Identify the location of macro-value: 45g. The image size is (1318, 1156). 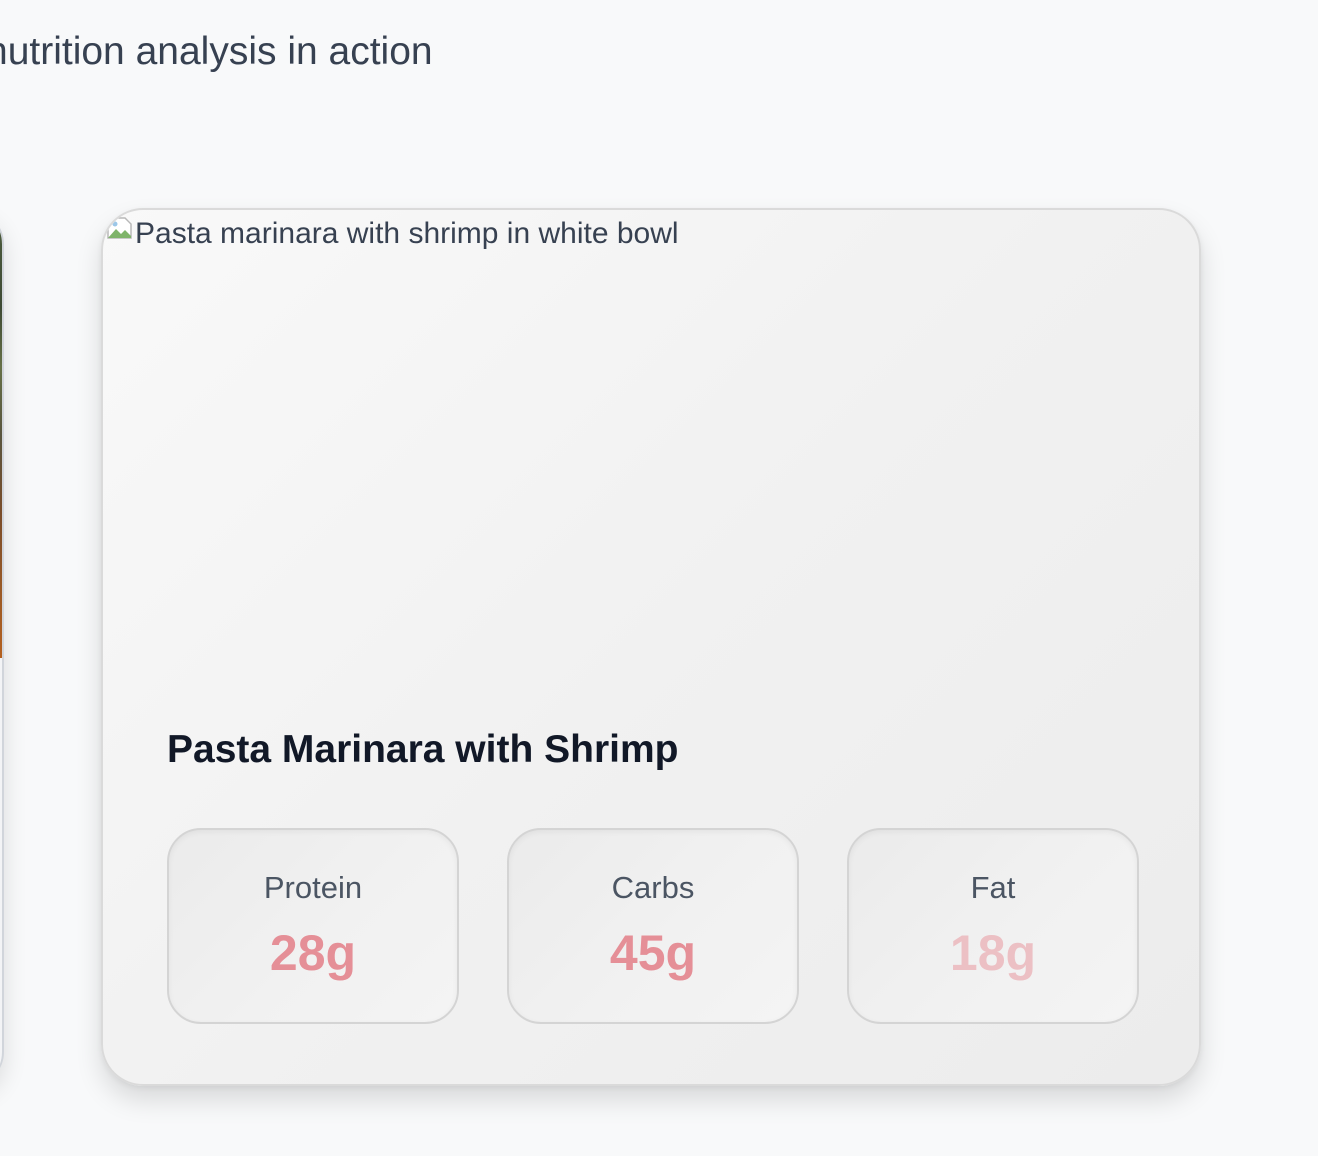
(653, 953).